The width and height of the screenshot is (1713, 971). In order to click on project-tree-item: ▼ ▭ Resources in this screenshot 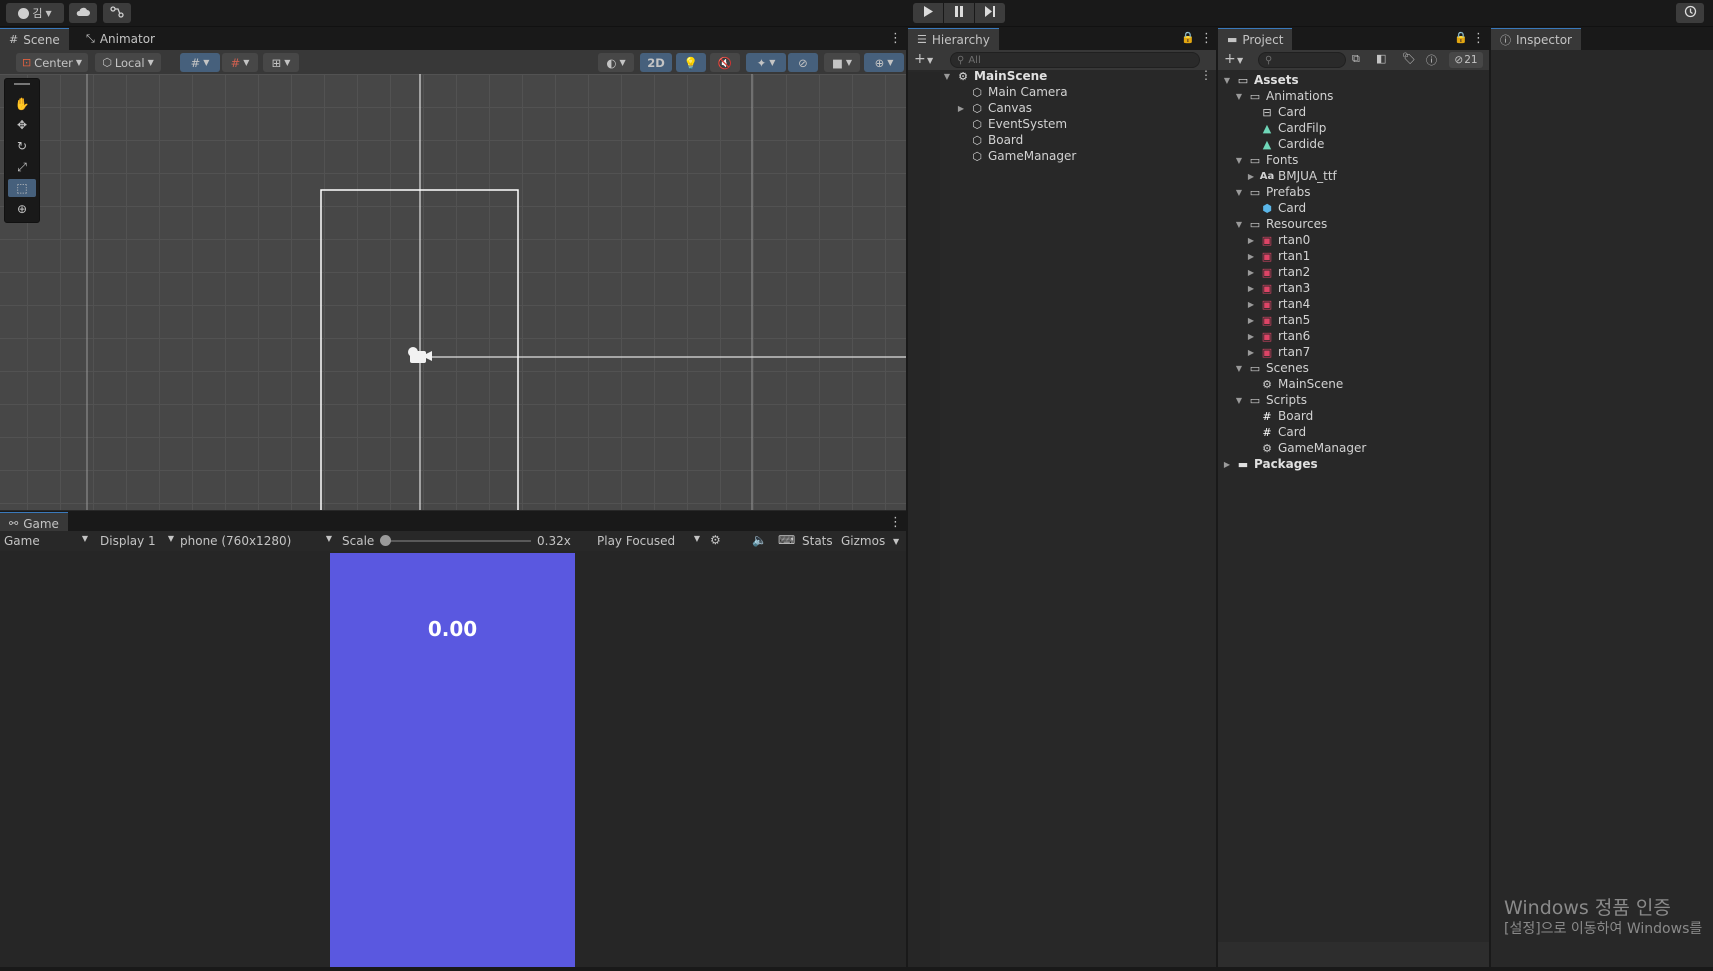, I will do `click(1280, 224)`.